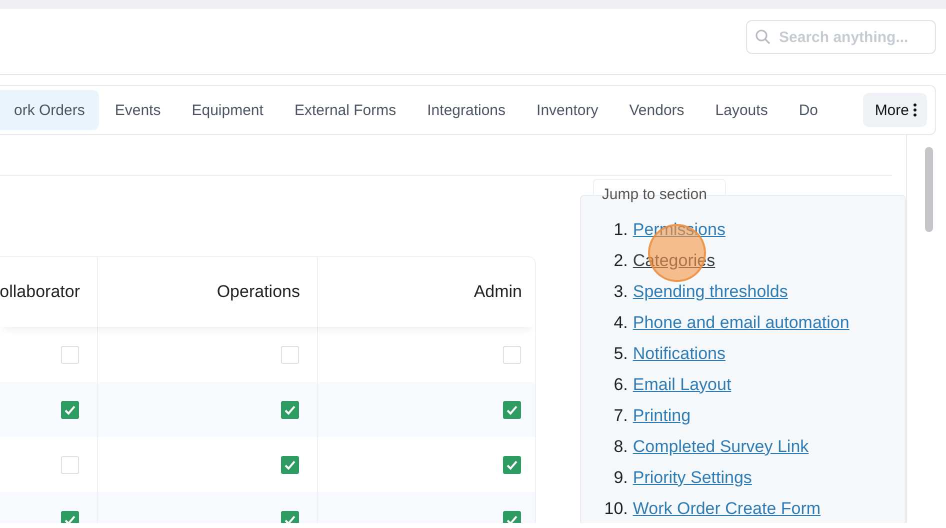 This screenshot has width=946, height=528. Describe the element at coordinates (497, 292) in the screenshot. I see `column-header: Admin` at that location.